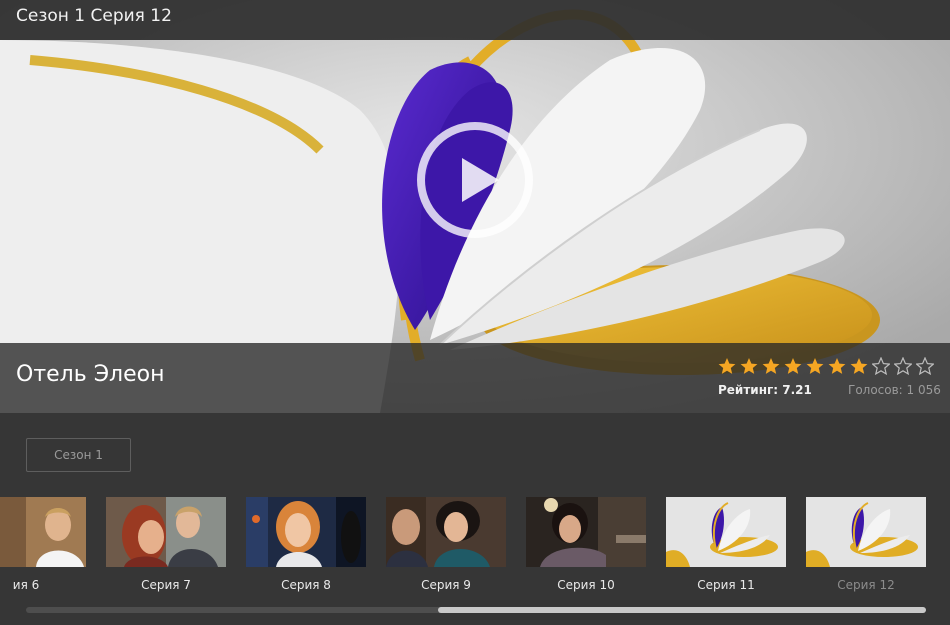 The width and height of the screenshot is (950, 625). Describe the element at coordinates (826, 366) in the screenshot. I see `rating-stars` at that location.